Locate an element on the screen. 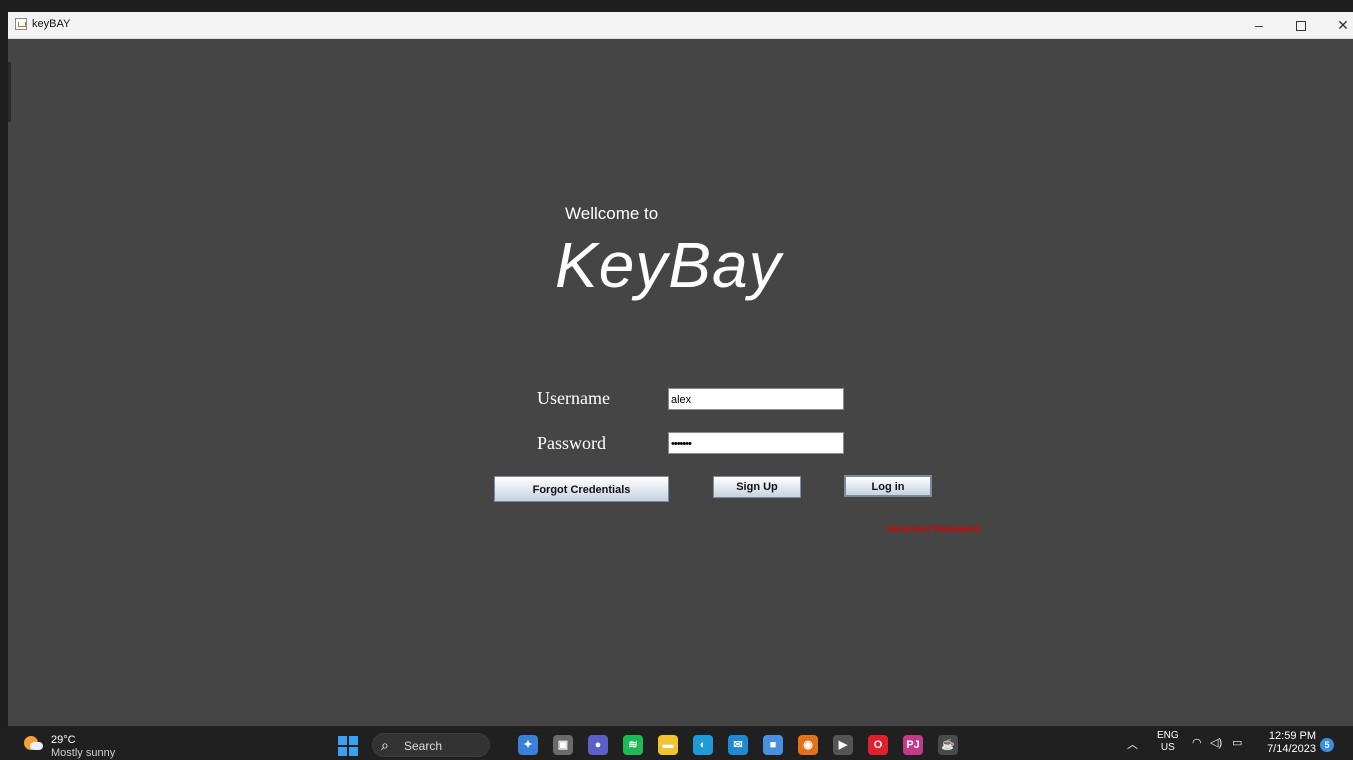 The width and height of the screenshot is (1353, 760). weather-temp: 29°C is located at coordinates (63, 740).